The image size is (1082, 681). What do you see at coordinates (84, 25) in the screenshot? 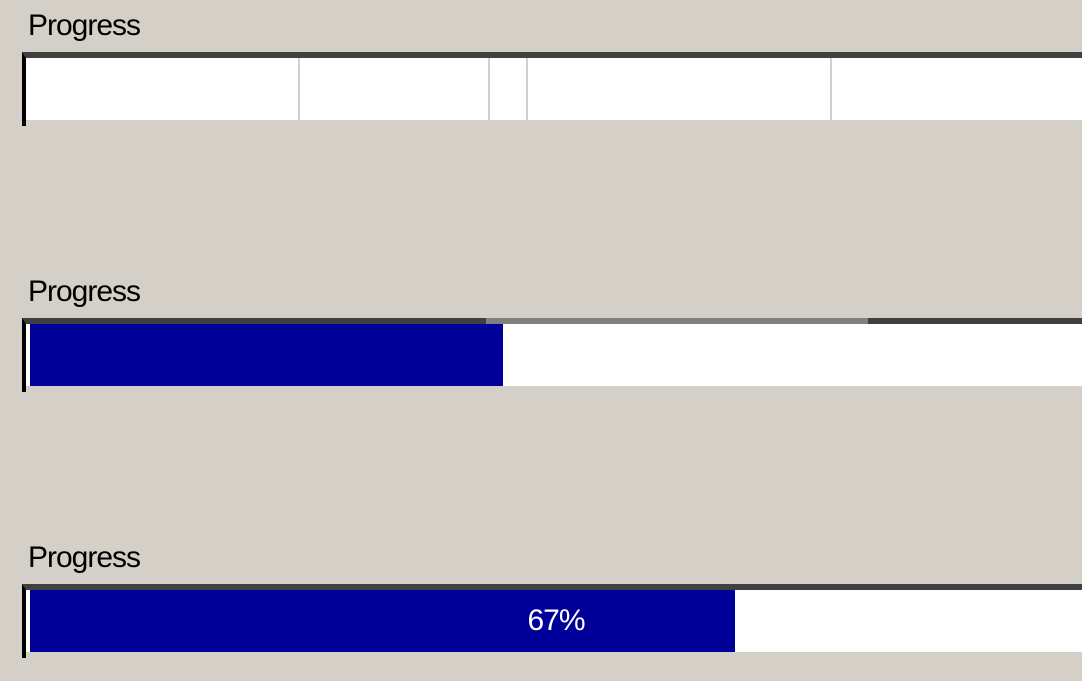
I see `progress-label-1: Progress` at bounding box center [84, 25].